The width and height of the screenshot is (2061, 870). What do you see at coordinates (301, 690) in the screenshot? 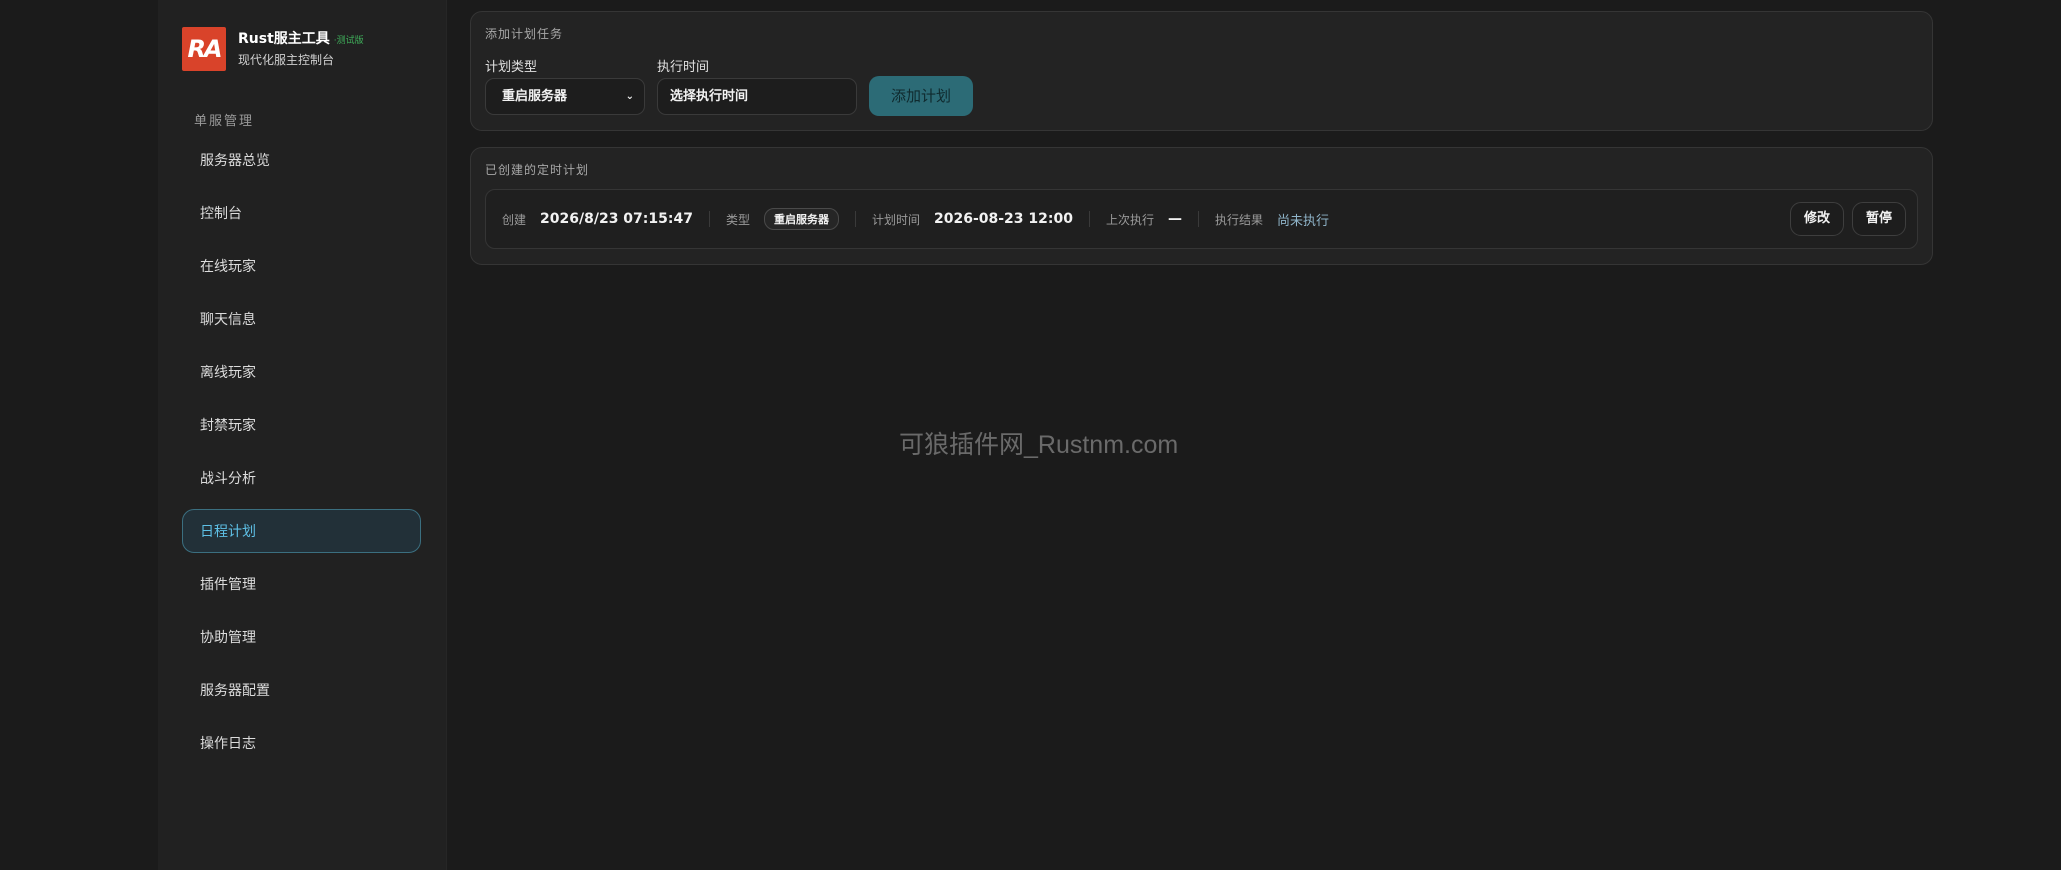
I see `sidebar-item-server-config: 服务器配置` at bounding box center [301, 690].